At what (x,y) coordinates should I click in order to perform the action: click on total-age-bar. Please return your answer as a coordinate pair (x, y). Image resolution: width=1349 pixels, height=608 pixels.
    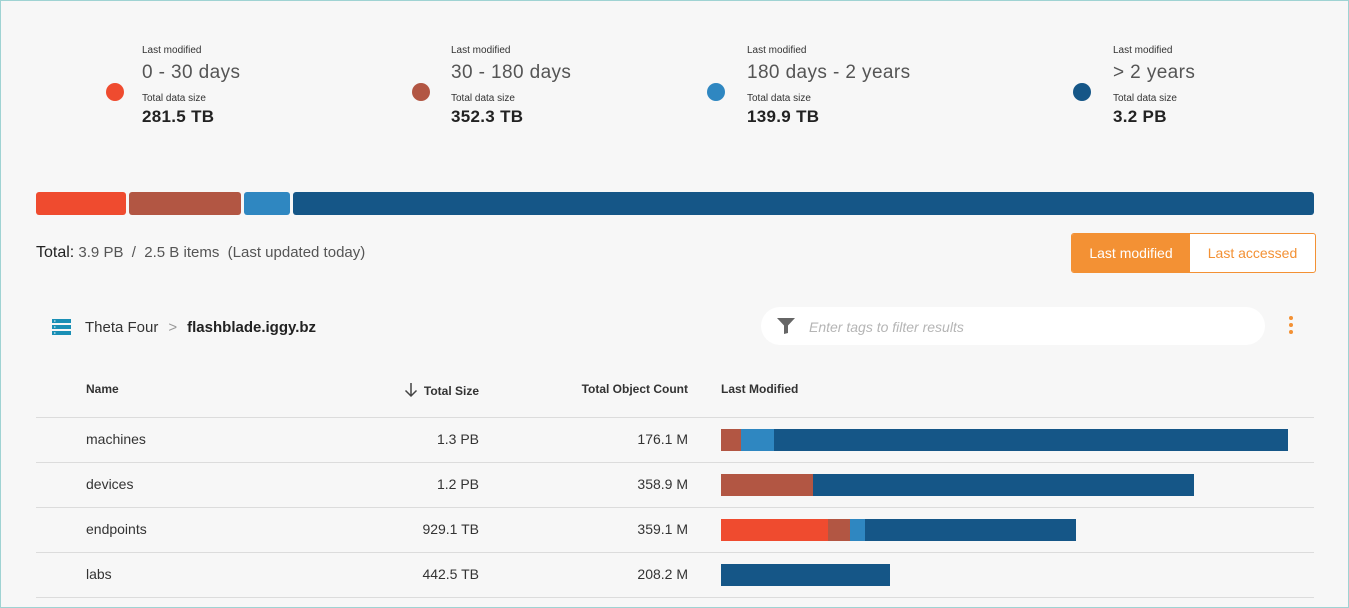
    Looking at the image, I should click on (675, 203).